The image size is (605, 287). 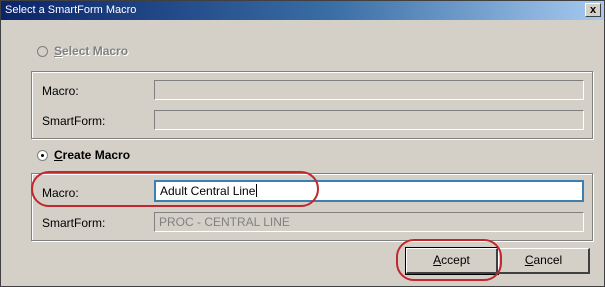 I want to click on create-macro-radio, so click(x=42, y=155).